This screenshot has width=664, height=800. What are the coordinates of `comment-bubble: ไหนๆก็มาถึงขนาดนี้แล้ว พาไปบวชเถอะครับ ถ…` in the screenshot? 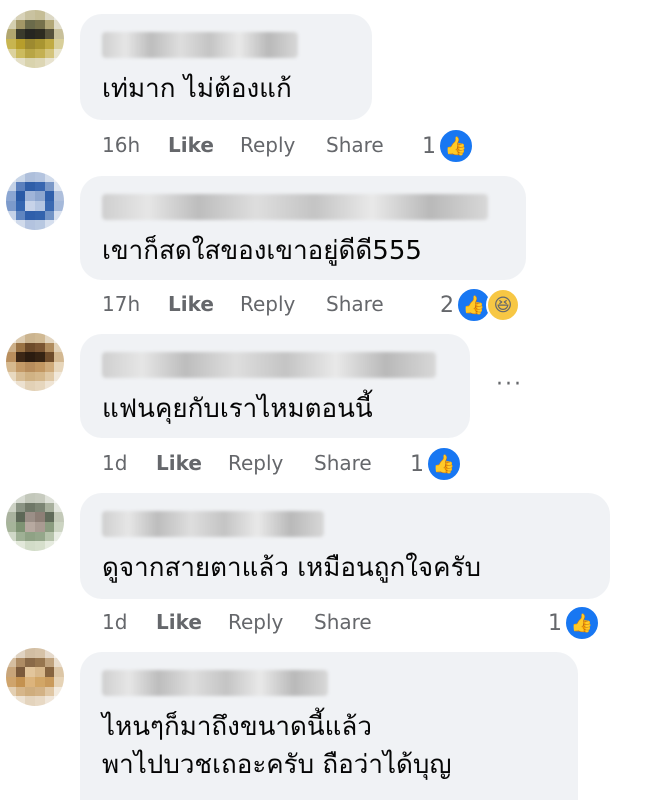 It's located at (329, 726).